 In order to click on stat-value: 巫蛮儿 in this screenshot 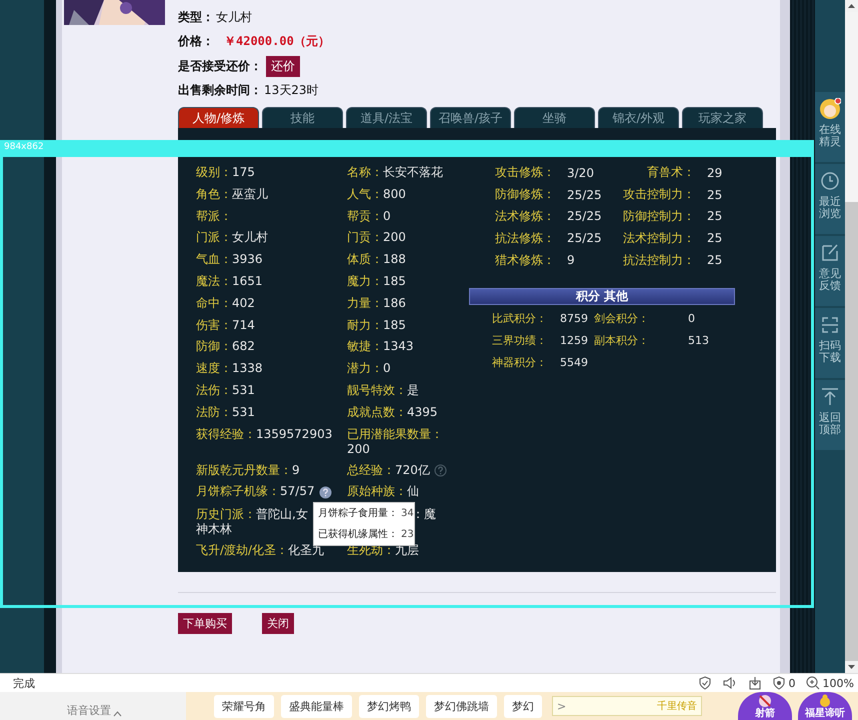, I will do `click(250, 193)`.